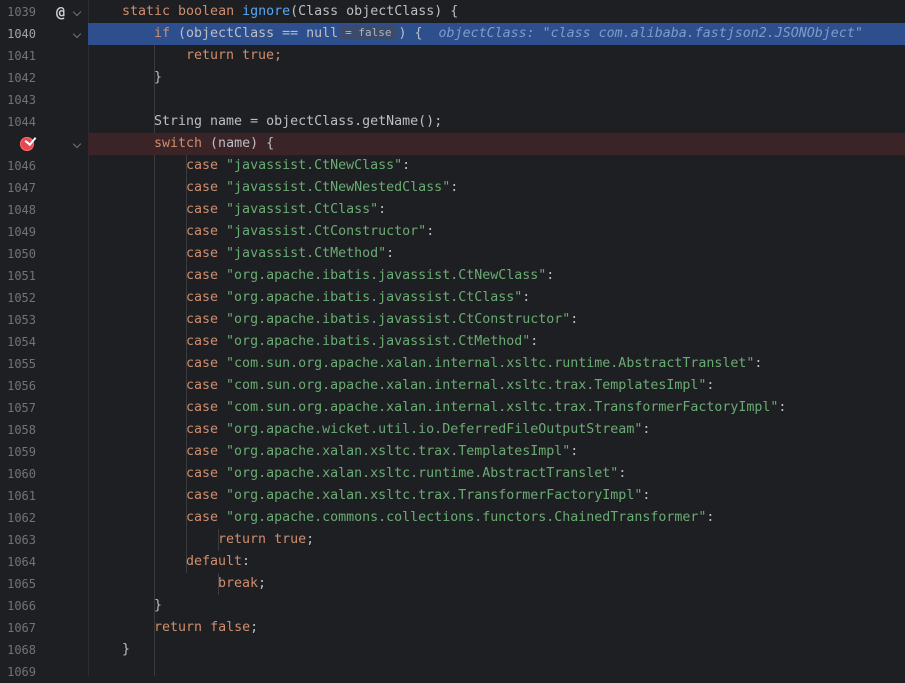  What do you see at coordinates (496, 122) in the screenshot?
I see `code-line: String name = objectClass.getName();` at bounding box center [496, 122].